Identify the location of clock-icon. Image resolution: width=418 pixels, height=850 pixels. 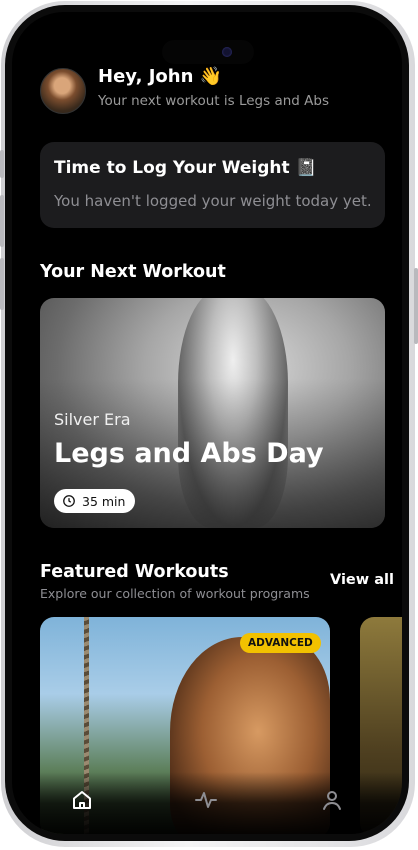
(69, 501).